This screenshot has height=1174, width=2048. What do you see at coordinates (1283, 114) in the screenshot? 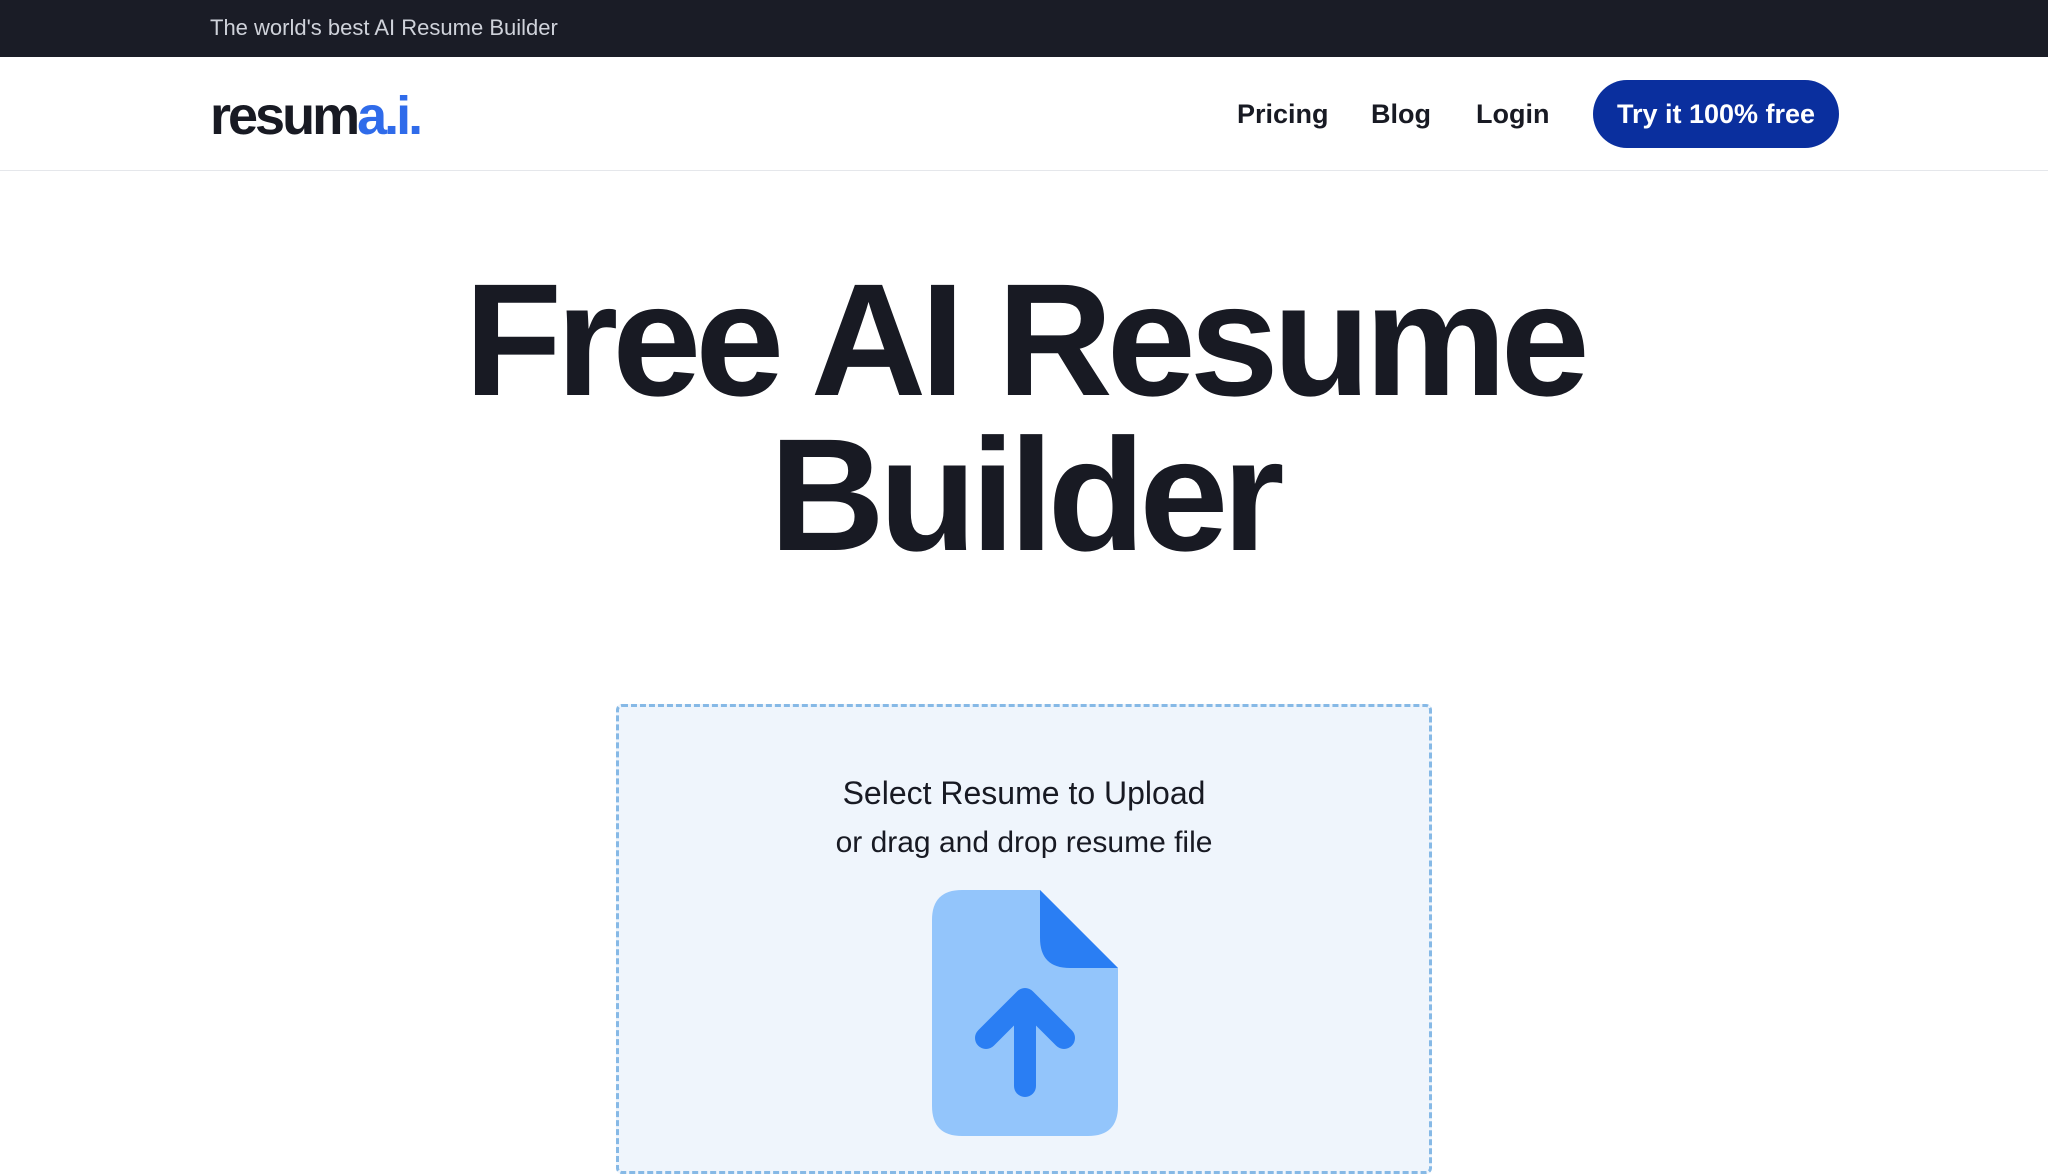
I see `nav-link-pricing: Pricing` at bounding box center [1283, 114].